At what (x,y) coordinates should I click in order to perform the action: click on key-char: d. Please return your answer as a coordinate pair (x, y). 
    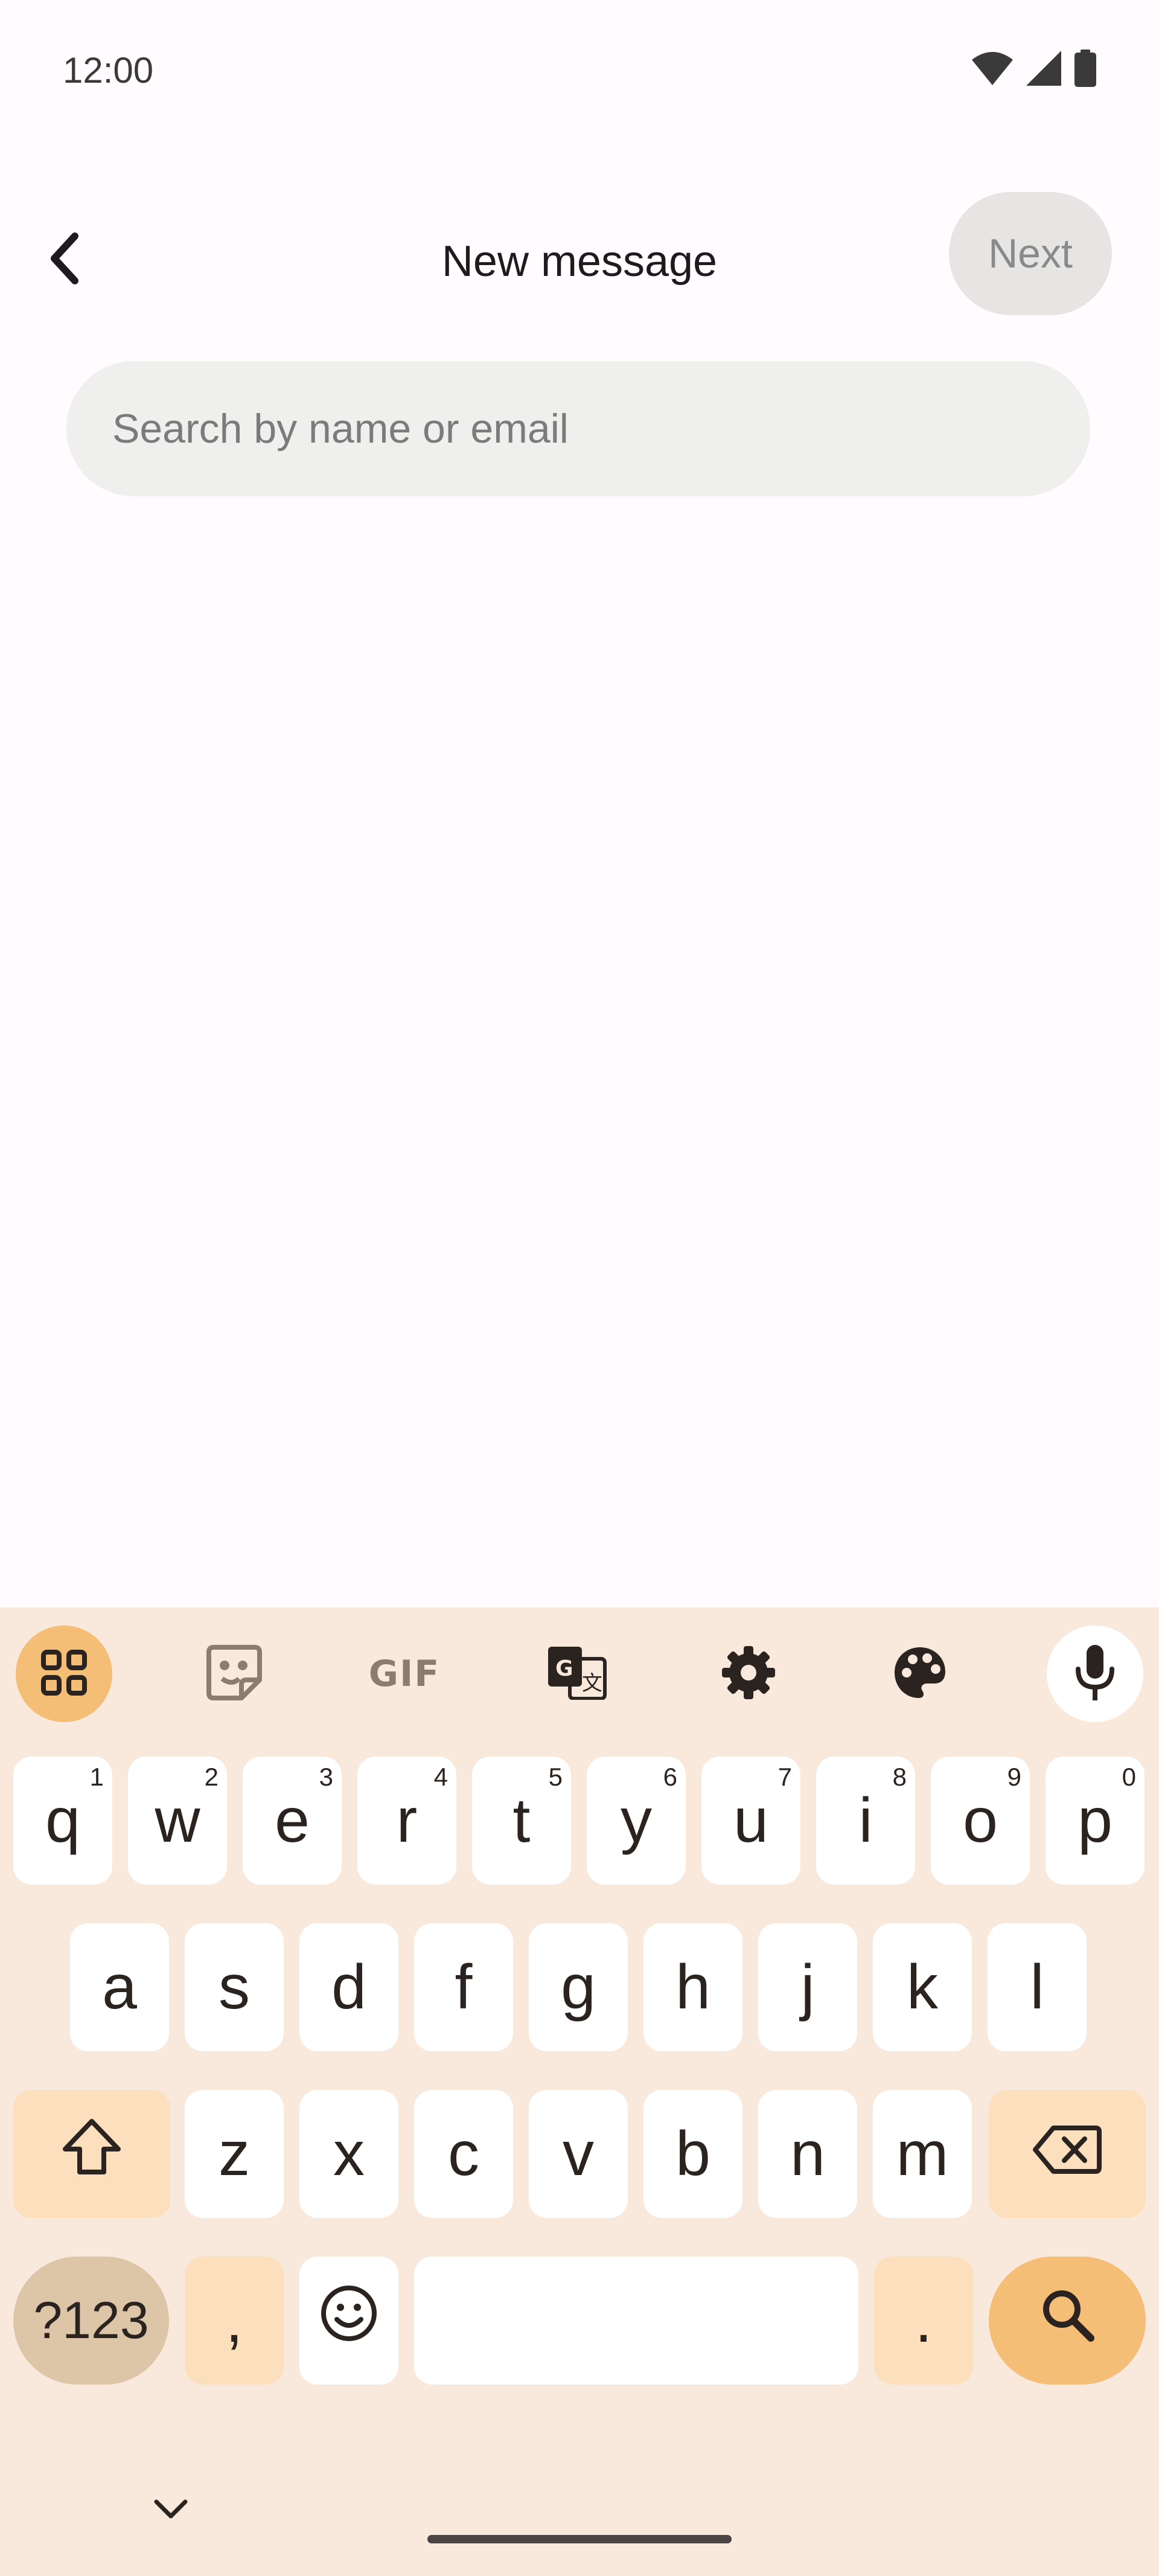
    Looking at the image, I should click on (348, 1987).